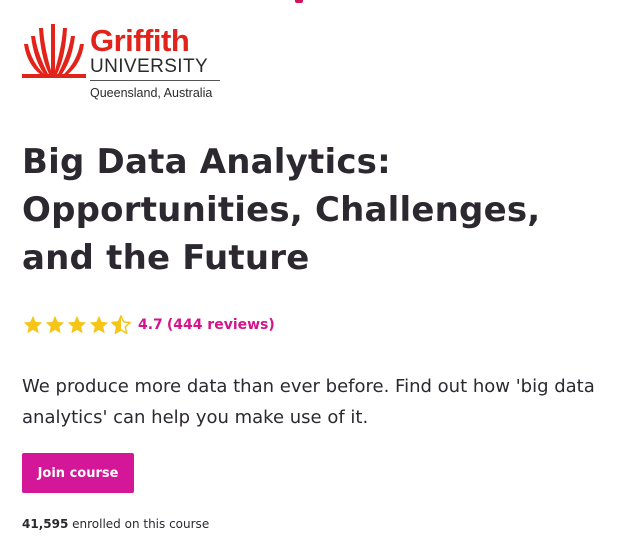 The width and height of the screenshot is (640, 550). Describe the element at coordinates (221, 325) in the screenshot. I see `rating-reviews: (444 reviews)` at that location.